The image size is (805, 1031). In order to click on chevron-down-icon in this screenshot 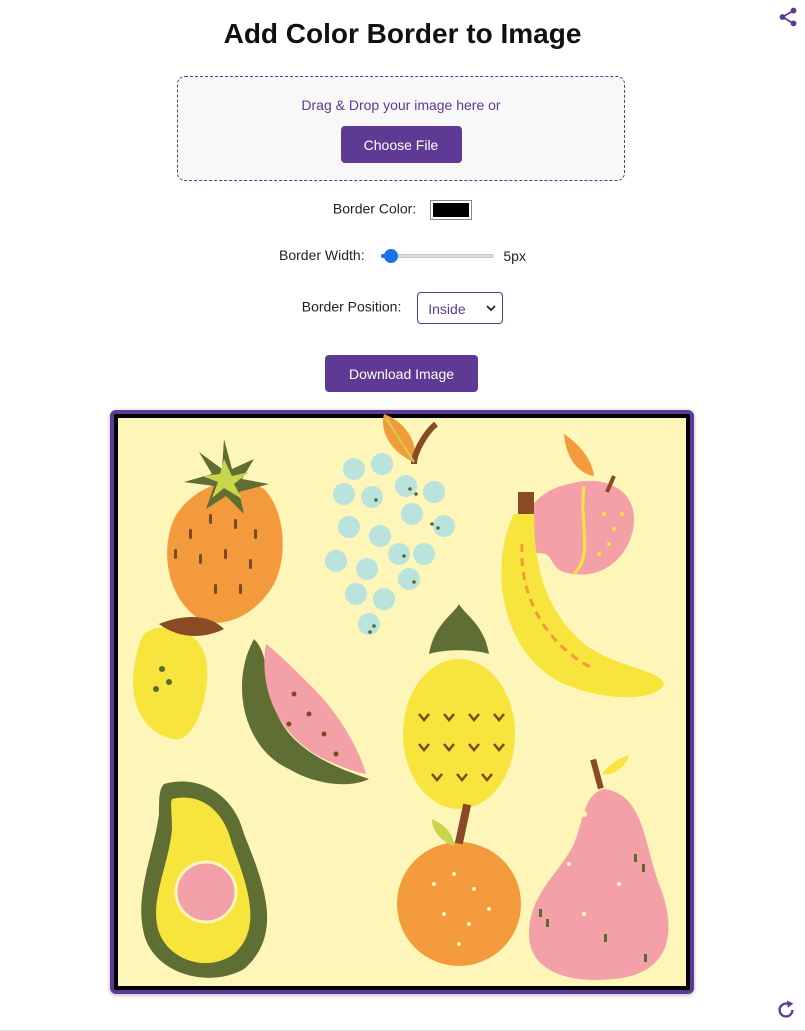, I will do `click(491, 308)`.